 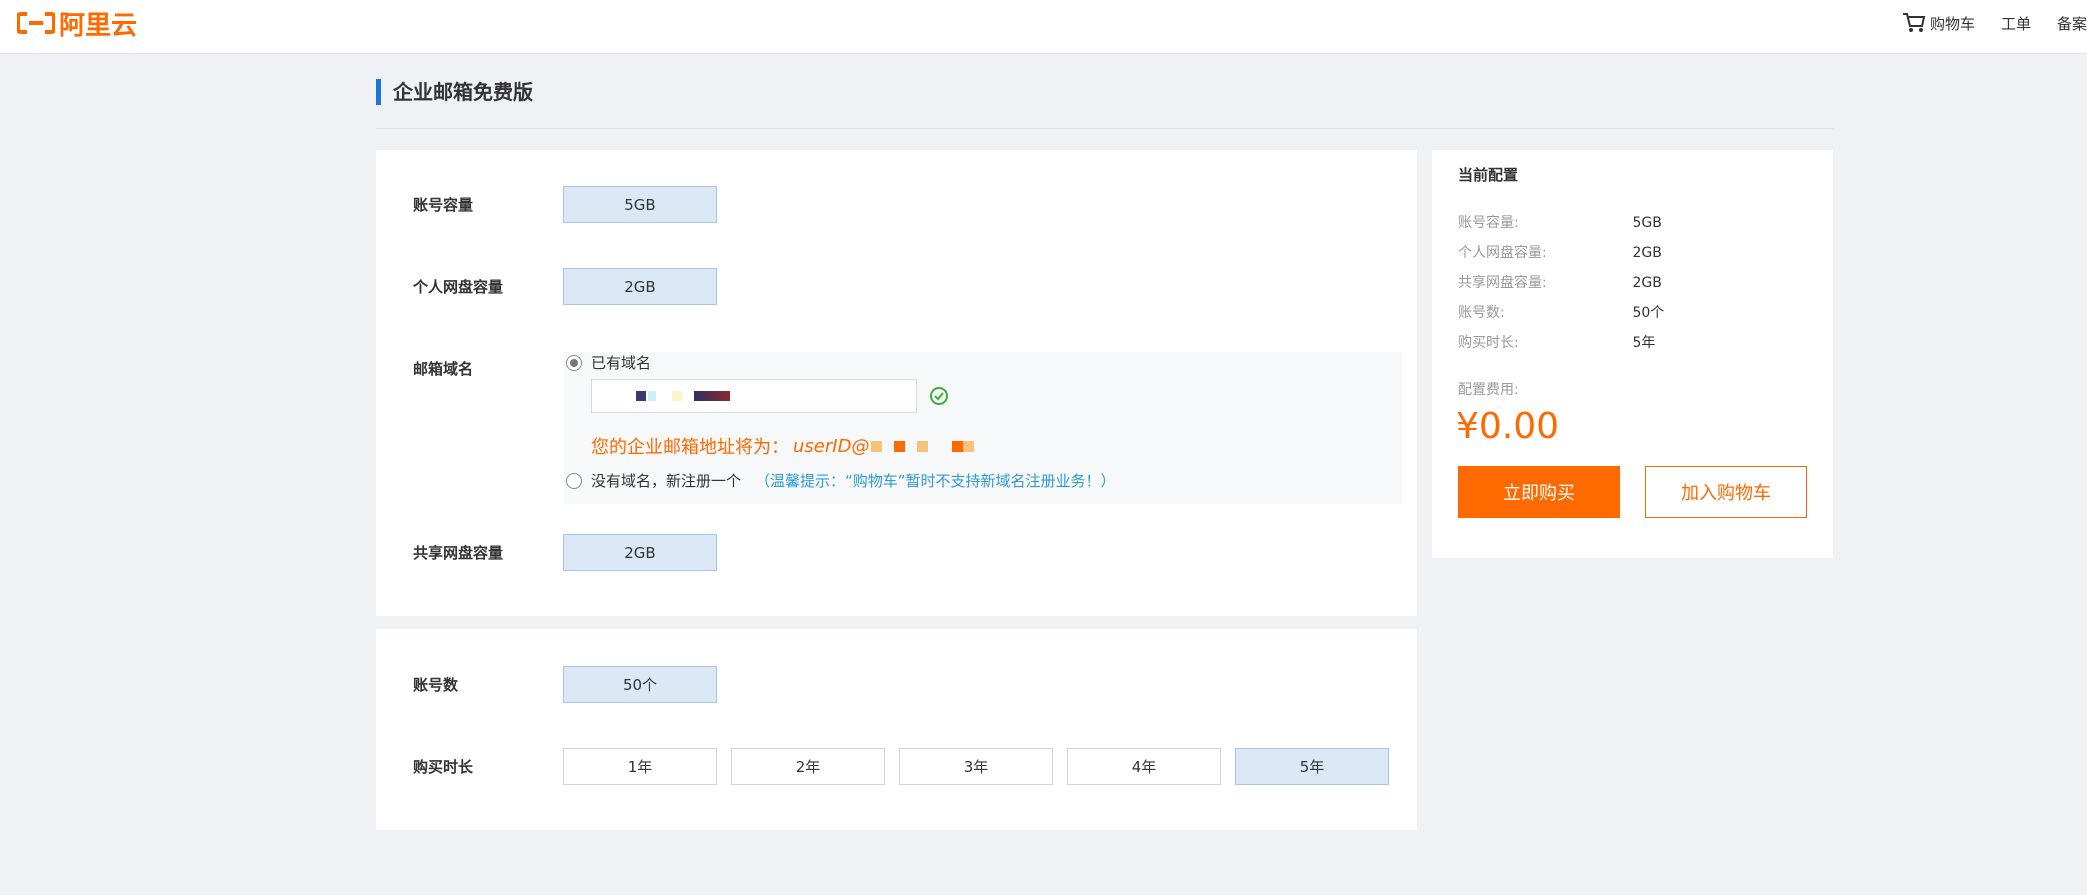 What do you see at coordinates (1488, 223) in the screenshot?
I see `summary-key: 账号容量:` at bounding box center [1488, 223].